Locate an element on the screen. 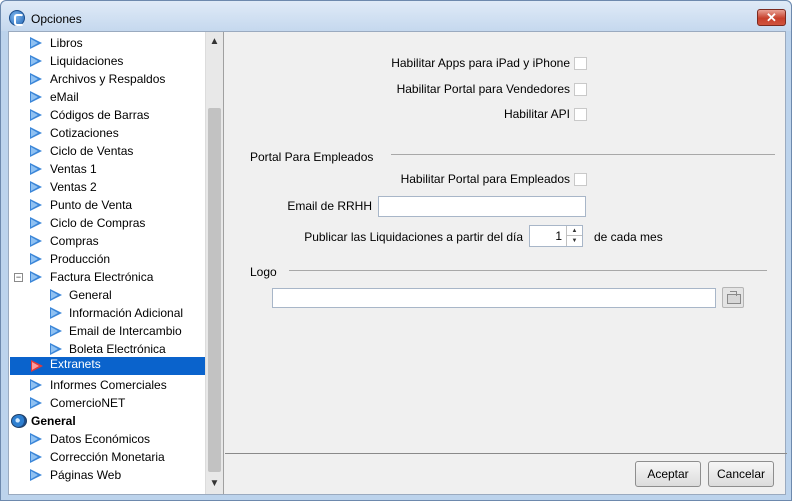 The image size is (792, 501). tree-item-label: Informes Comerciales is located at coordinates (108, 385).